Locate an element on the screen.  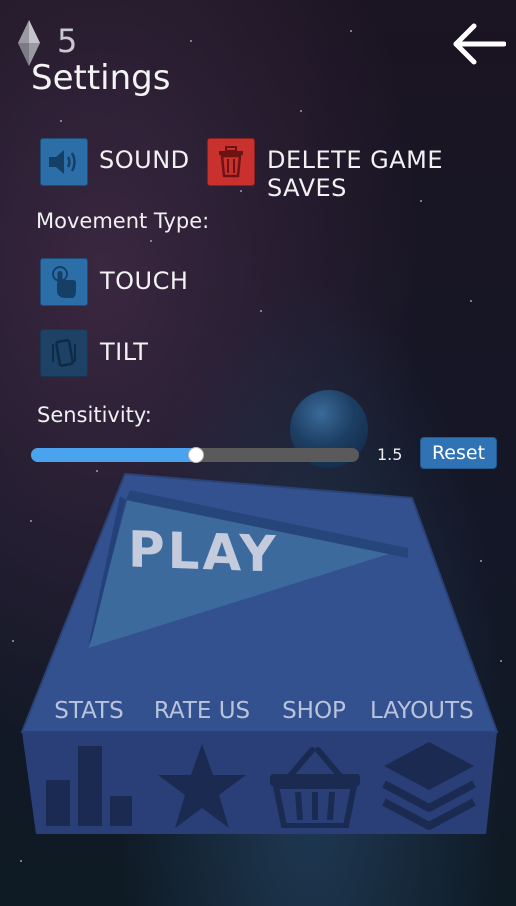
play-button: PLAY is located at coordinates (203, 551).